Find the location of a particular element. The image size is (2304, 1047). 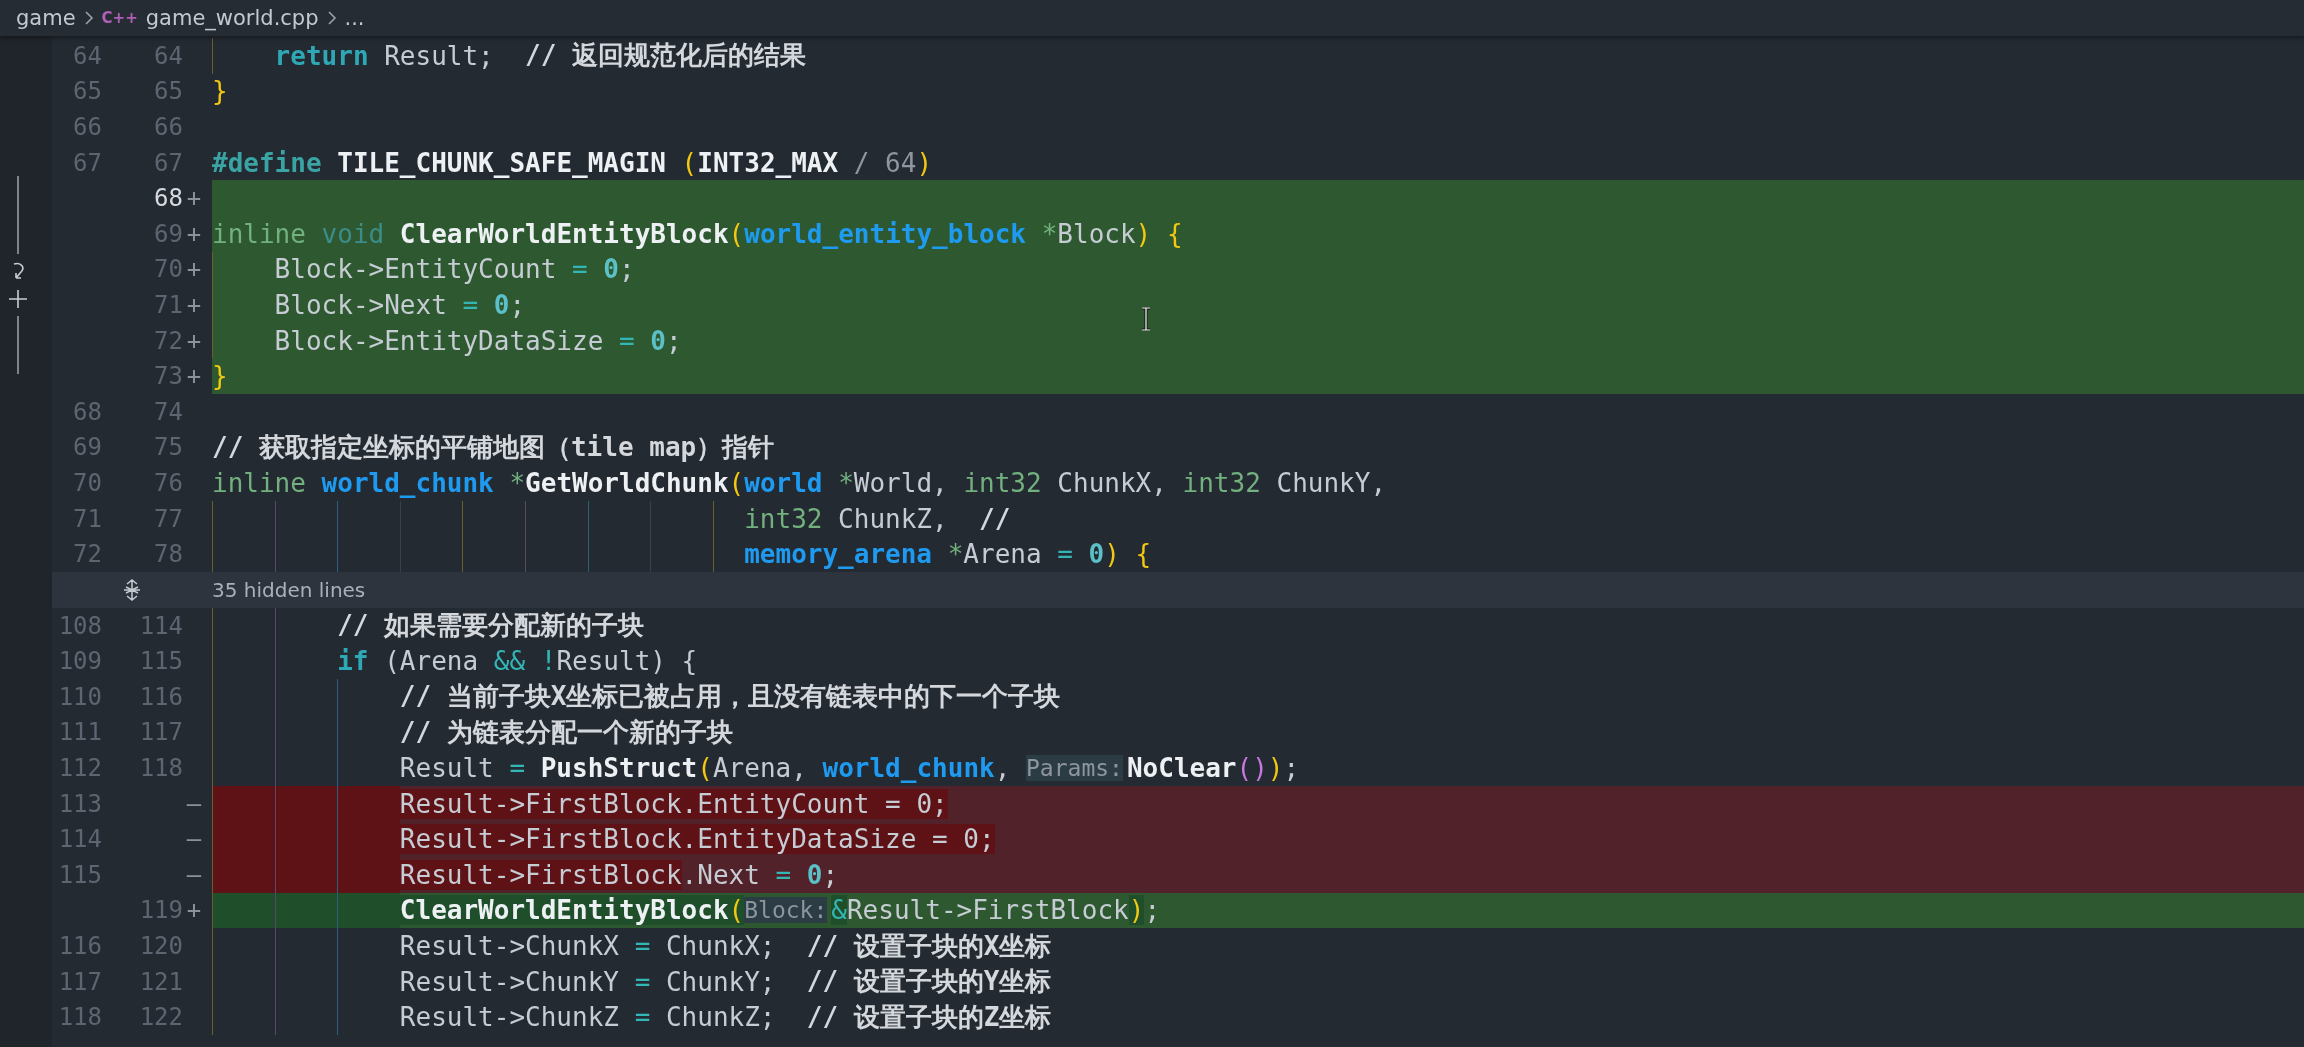

code-line: } is located at coordinates (220, 92).